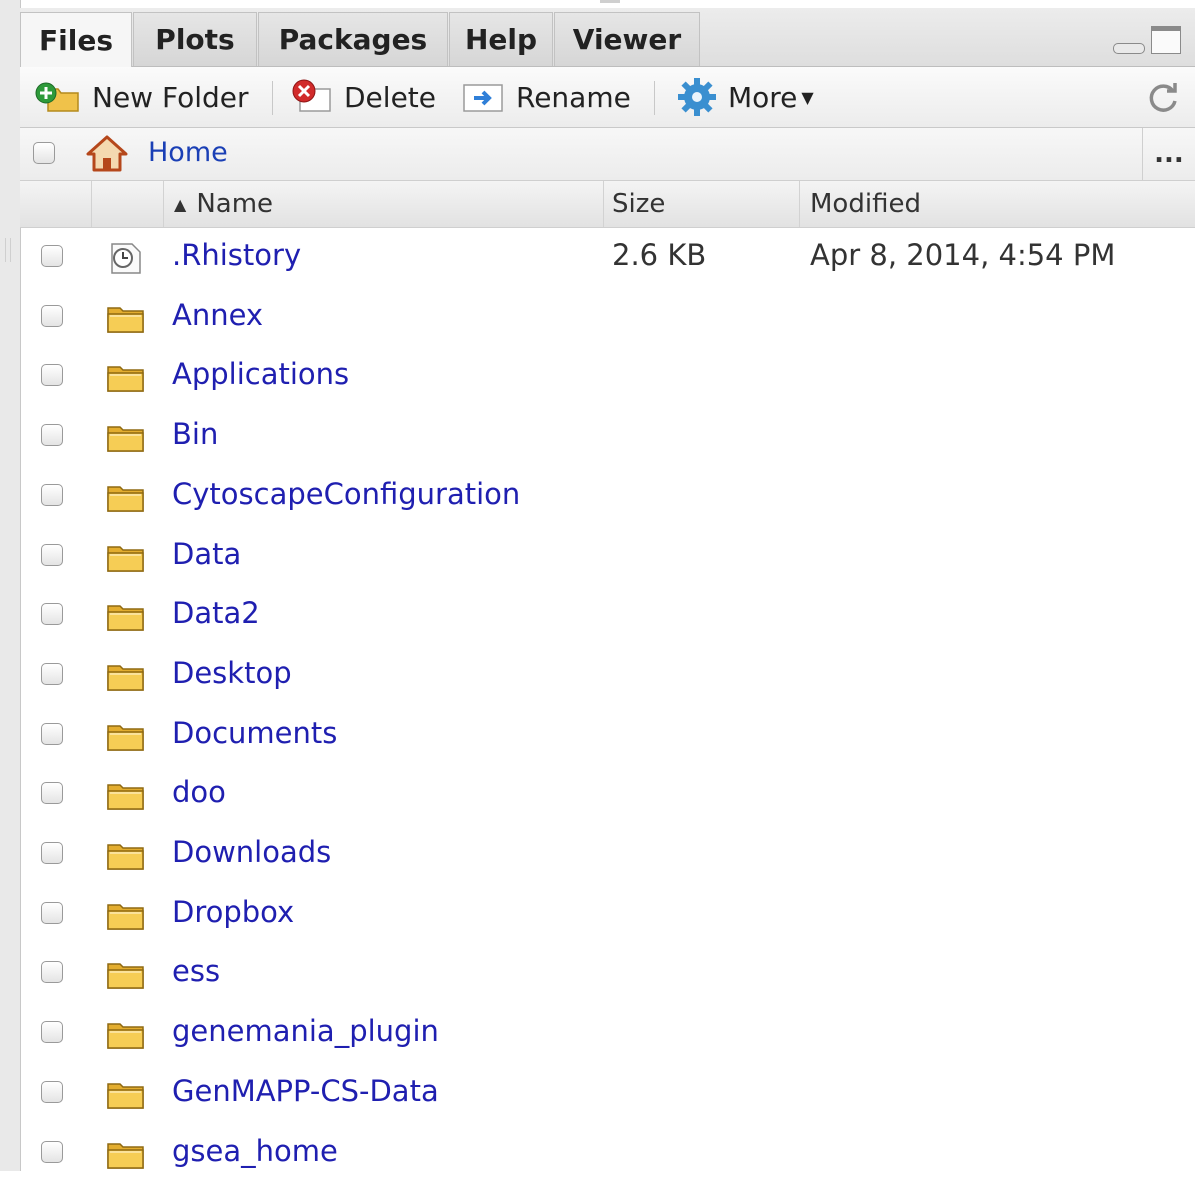  Describe the element at coordinates (206, 554) in the screenshot. I see `file-name-link: Data` at that location.